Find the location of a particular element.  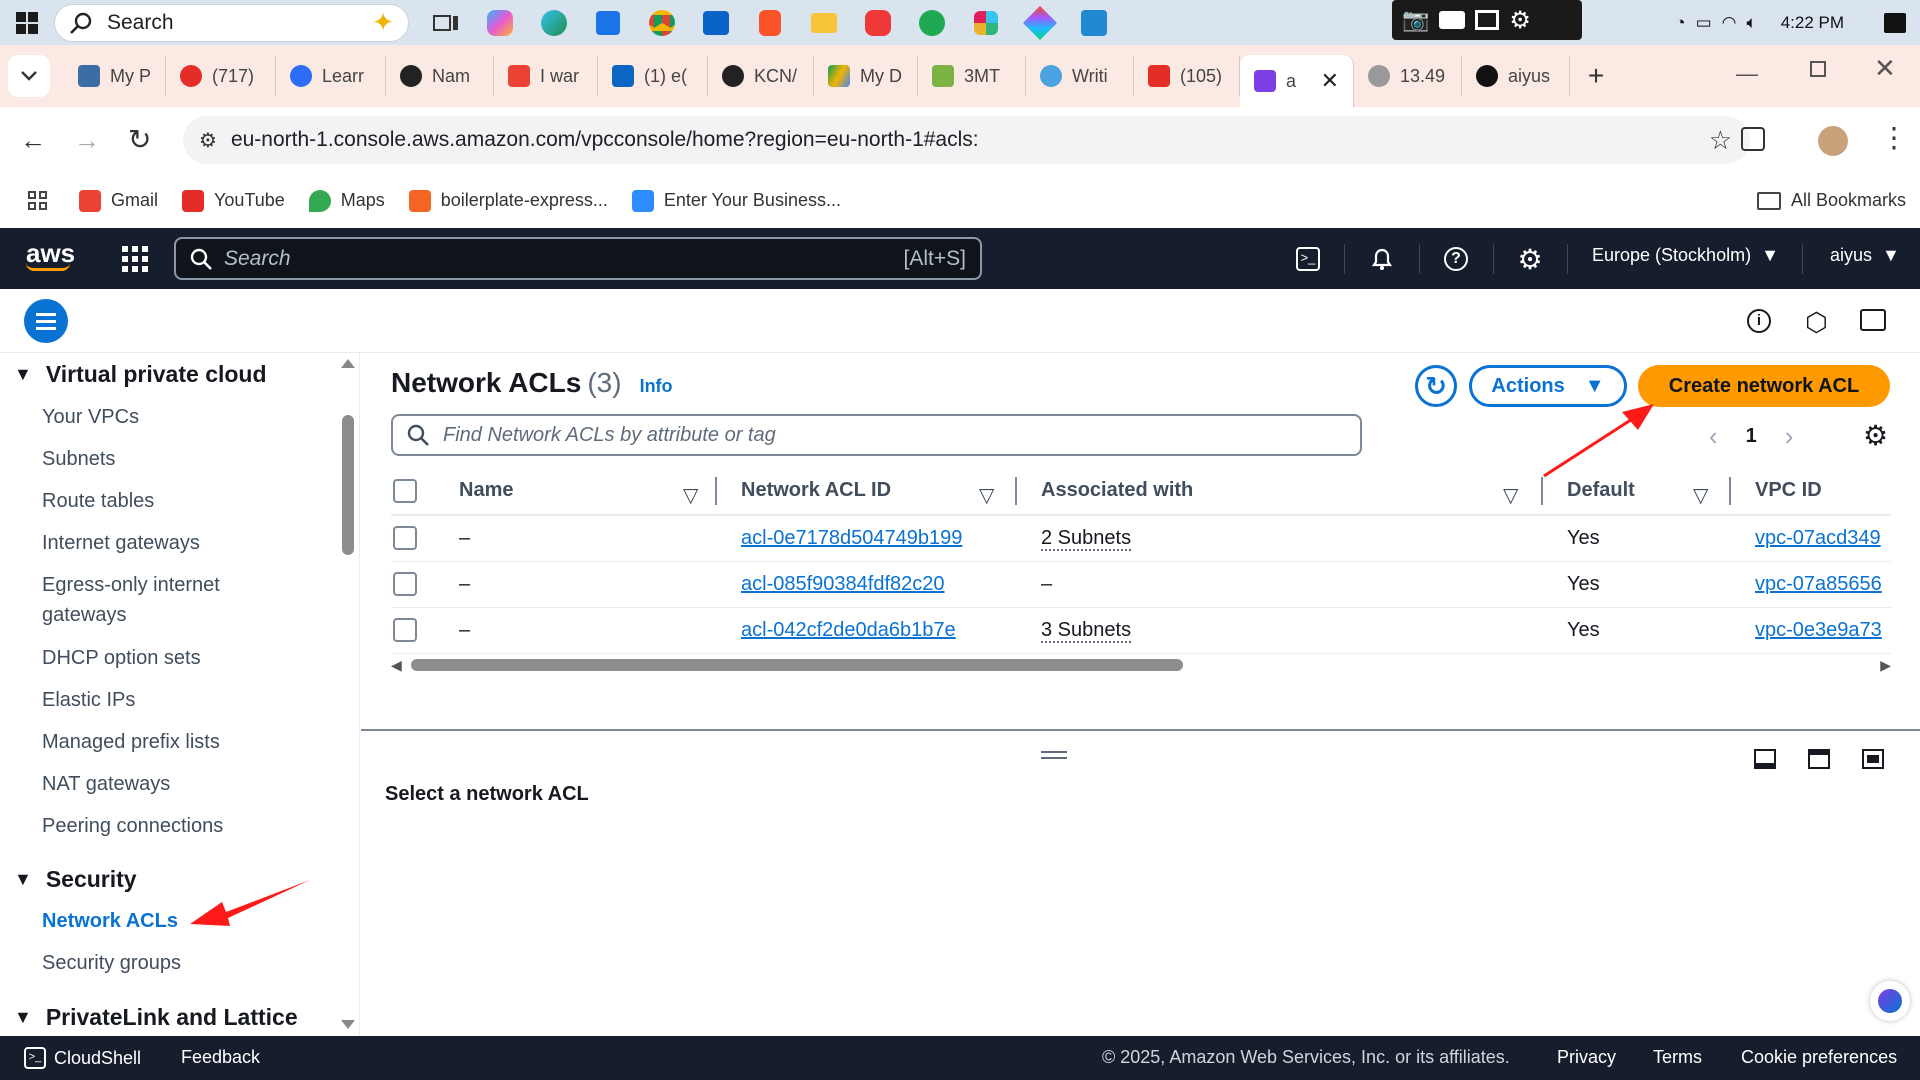

vpc-id-link: vpc-07a85656 is located at coordinates (1818, 584).